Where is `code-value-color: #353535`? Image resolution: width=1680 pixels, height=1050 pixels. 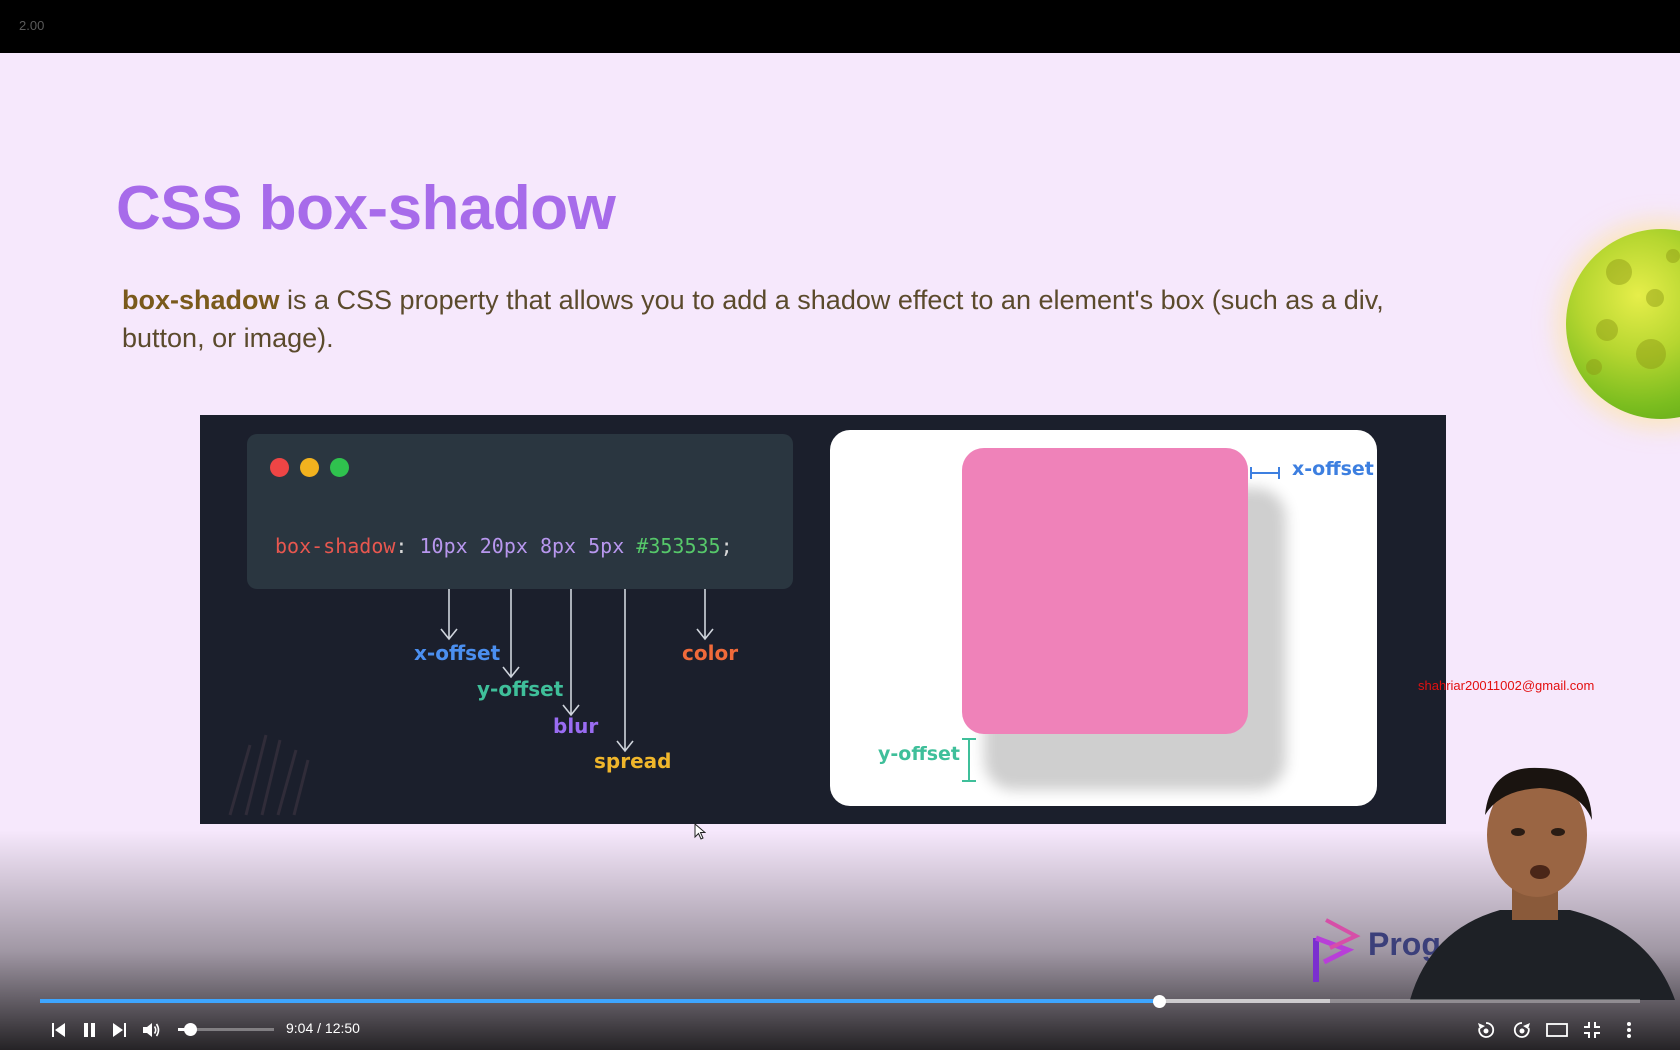 code-value-color: #353535 is located at coordinates (678, 546).